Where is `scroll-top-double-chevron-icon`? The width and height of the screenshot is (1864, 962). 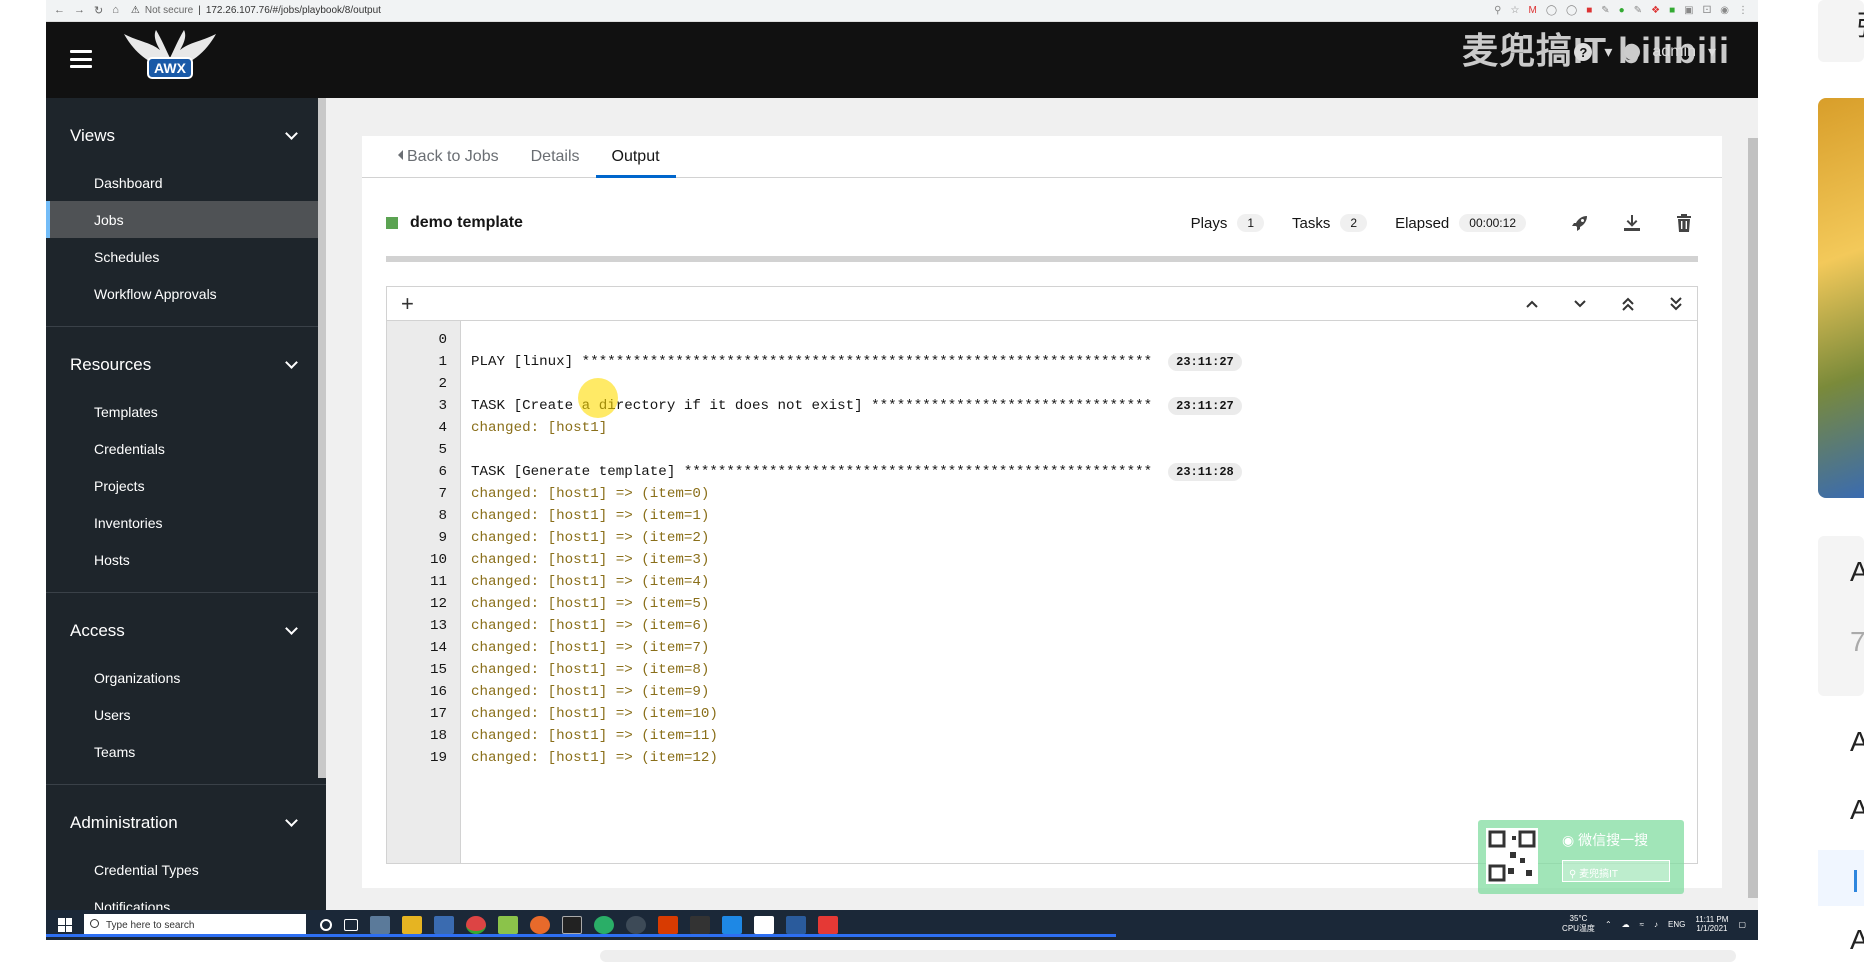 scroll-top-double-chevron-icon is located at coordinates (1628, 304).